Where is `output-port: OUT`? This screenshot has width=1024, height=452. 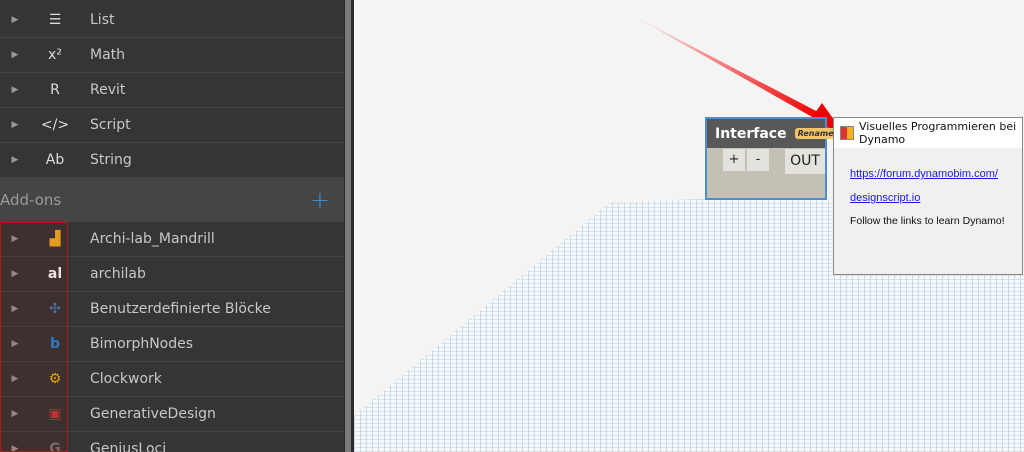
output-port: OUT is located at coordinates (805, 161).